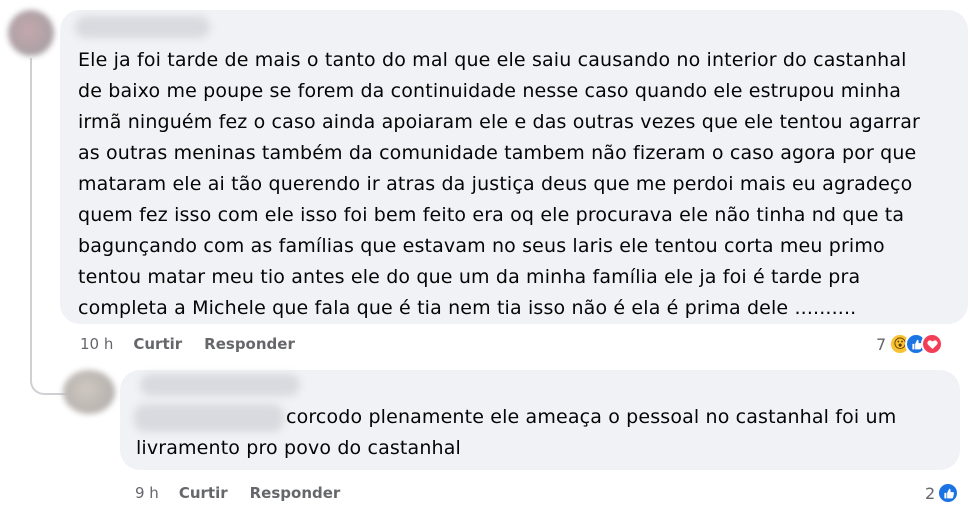 This screenshot has width=973, height=529. I want to click on love-icon, so click(932, 344).